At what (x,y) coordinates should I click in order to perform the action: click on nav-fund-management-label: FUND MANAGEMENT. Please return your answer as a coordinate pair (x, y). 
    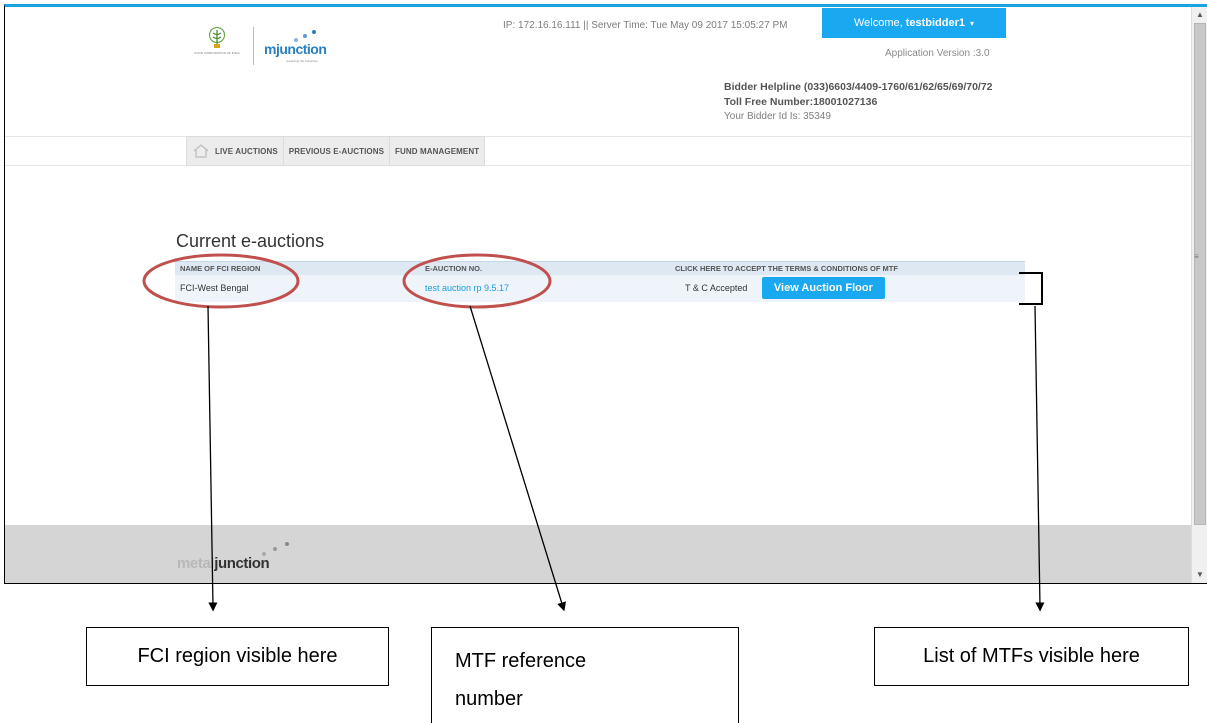
    Looking at the image, I should click on (437, 151).